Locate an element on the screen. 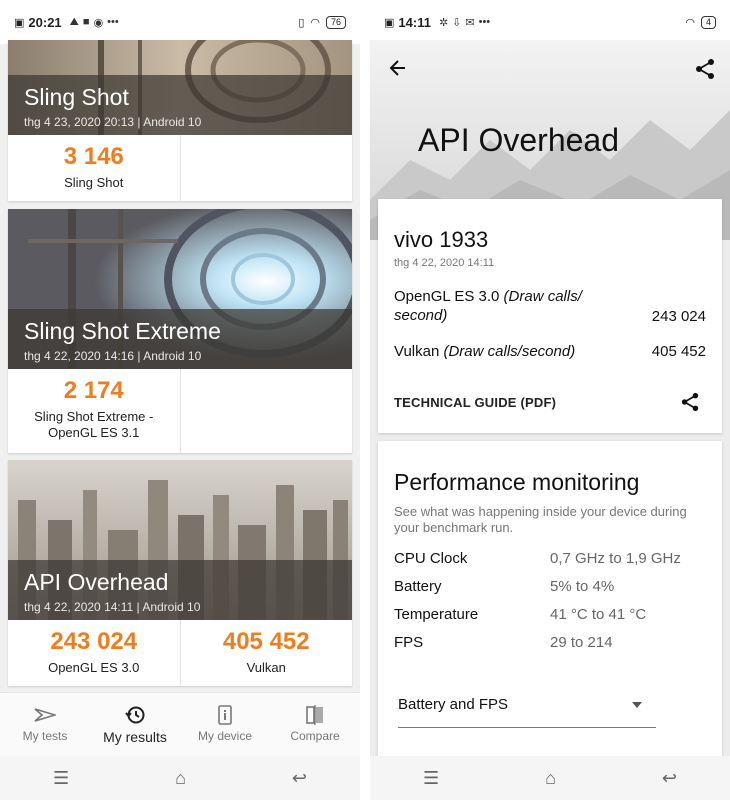 This screenshot has width=730, height=800. metric-name: Battery is located at coordinates (418, 586).